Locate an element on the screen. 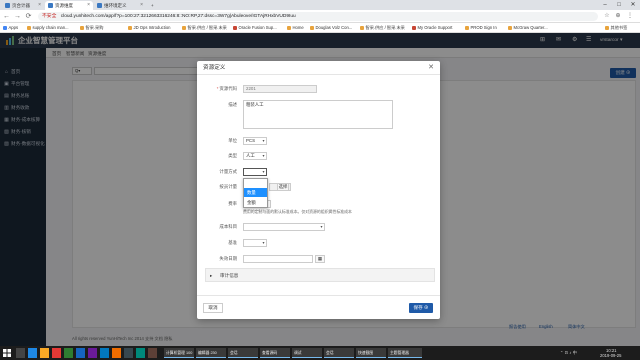 The height and width of the screenshot is (360, 640). inactive-date-label: 失效日期 is located at coordinates (228, 258).